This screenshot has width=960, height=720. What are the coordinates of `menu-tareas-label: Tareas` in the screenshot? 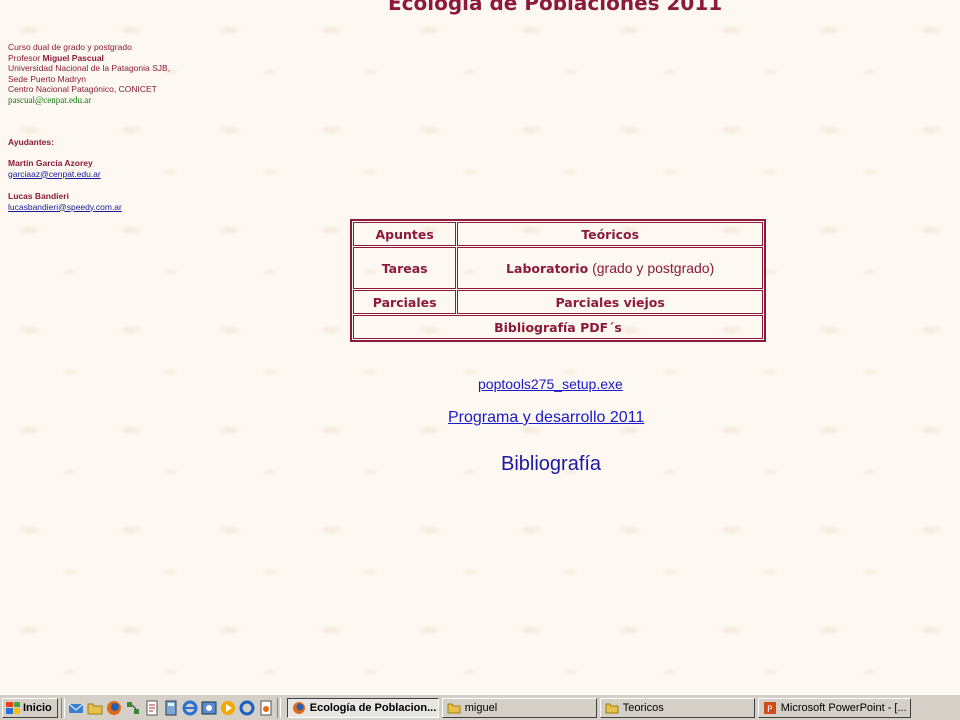 It's located at (404, 268).